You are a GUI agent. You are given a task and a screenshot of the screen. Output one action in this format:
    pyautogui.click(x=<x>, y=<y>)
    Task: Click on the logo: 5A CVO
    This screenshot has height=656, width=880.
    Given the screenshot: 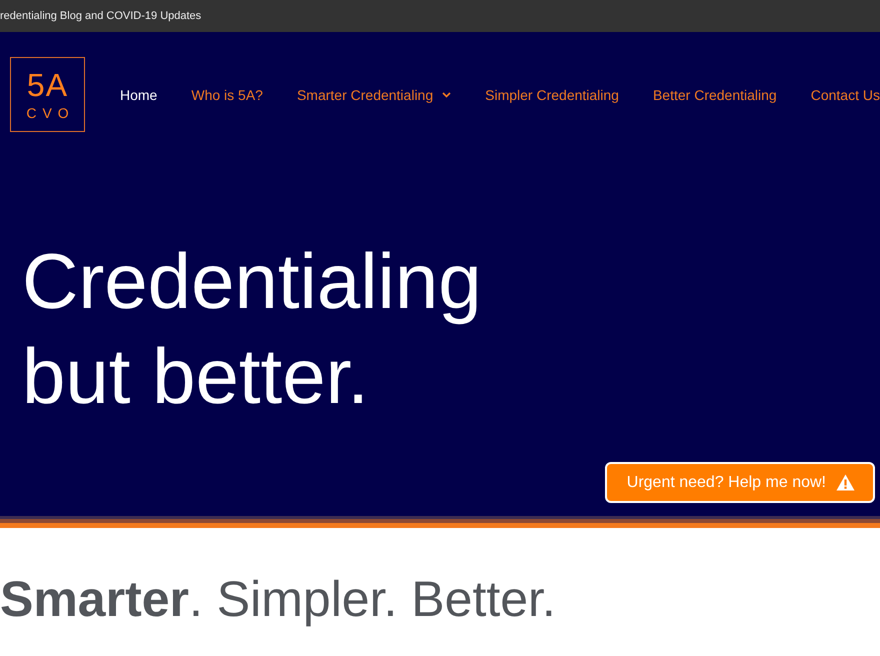 What is the action you would take?
    pyautogui.click(x=47, y=94)
    